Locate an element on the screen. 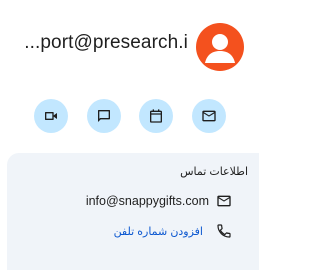  chat-button is located at coordinates (103, 116).